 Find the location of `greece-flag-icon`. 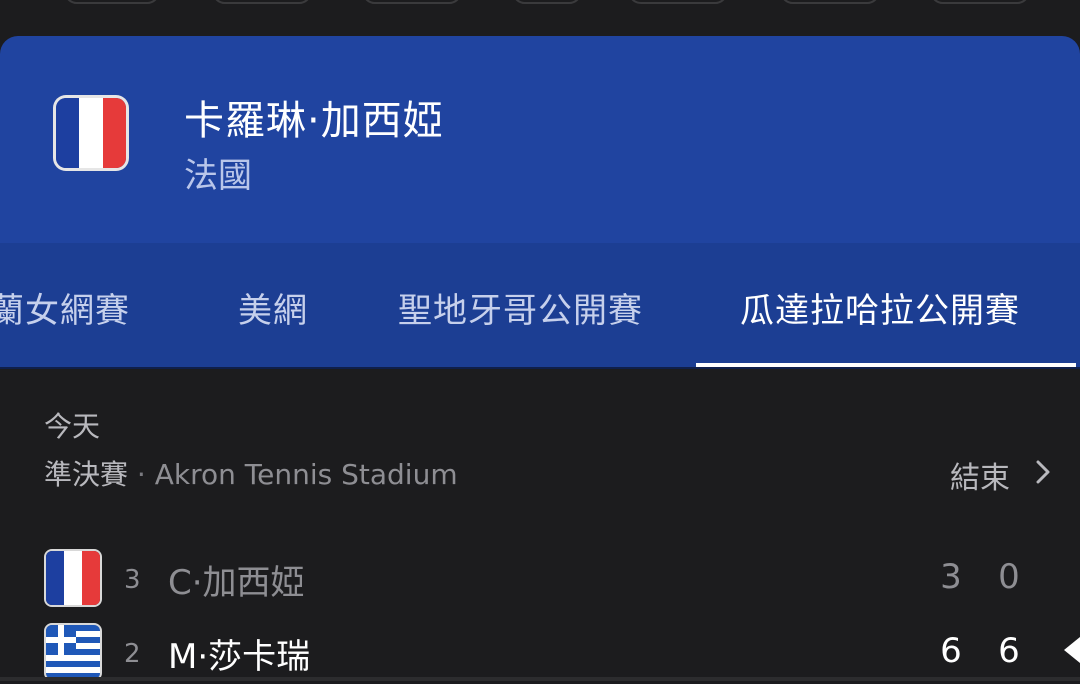

greece-flag-icon is located at coordinates (73, 652).